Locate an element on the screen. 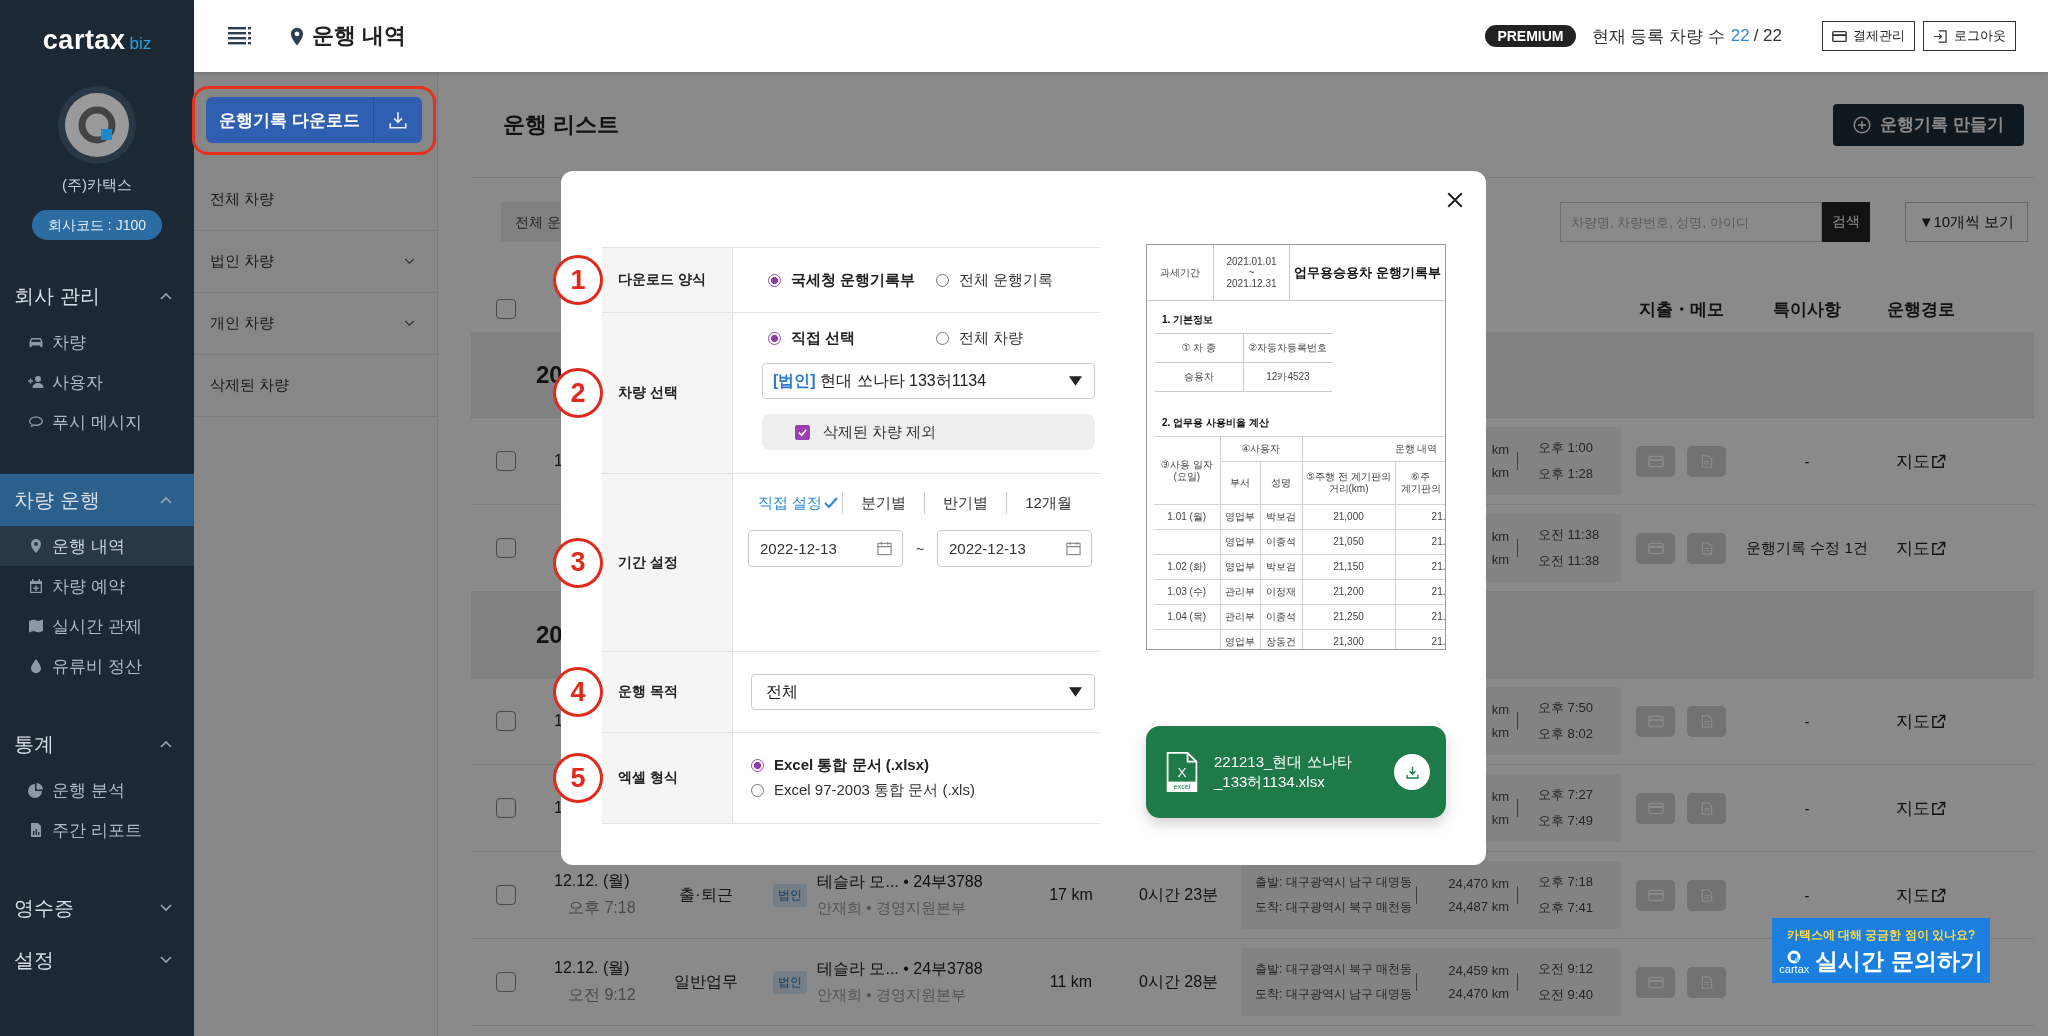 The width and height of the screenshot is (2048, 1036). period-tab: 분기별 is located at coordinates (883, 503).